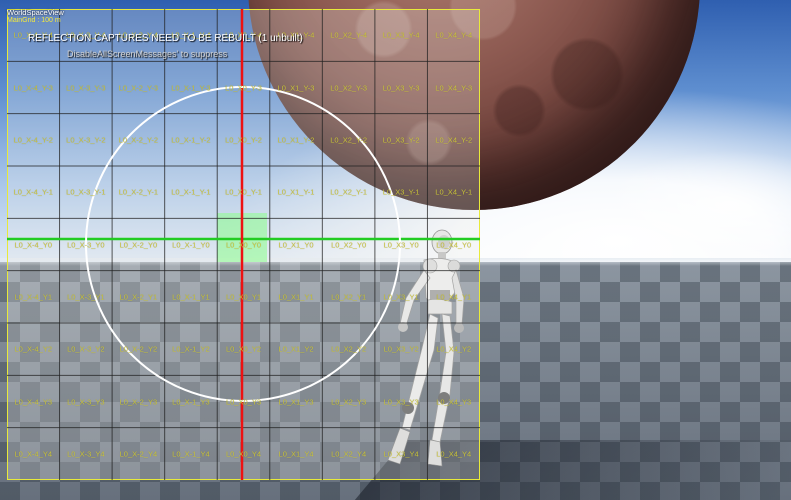  I want to click on cell-label: L0_X4_Y-1, so click(454, 192).